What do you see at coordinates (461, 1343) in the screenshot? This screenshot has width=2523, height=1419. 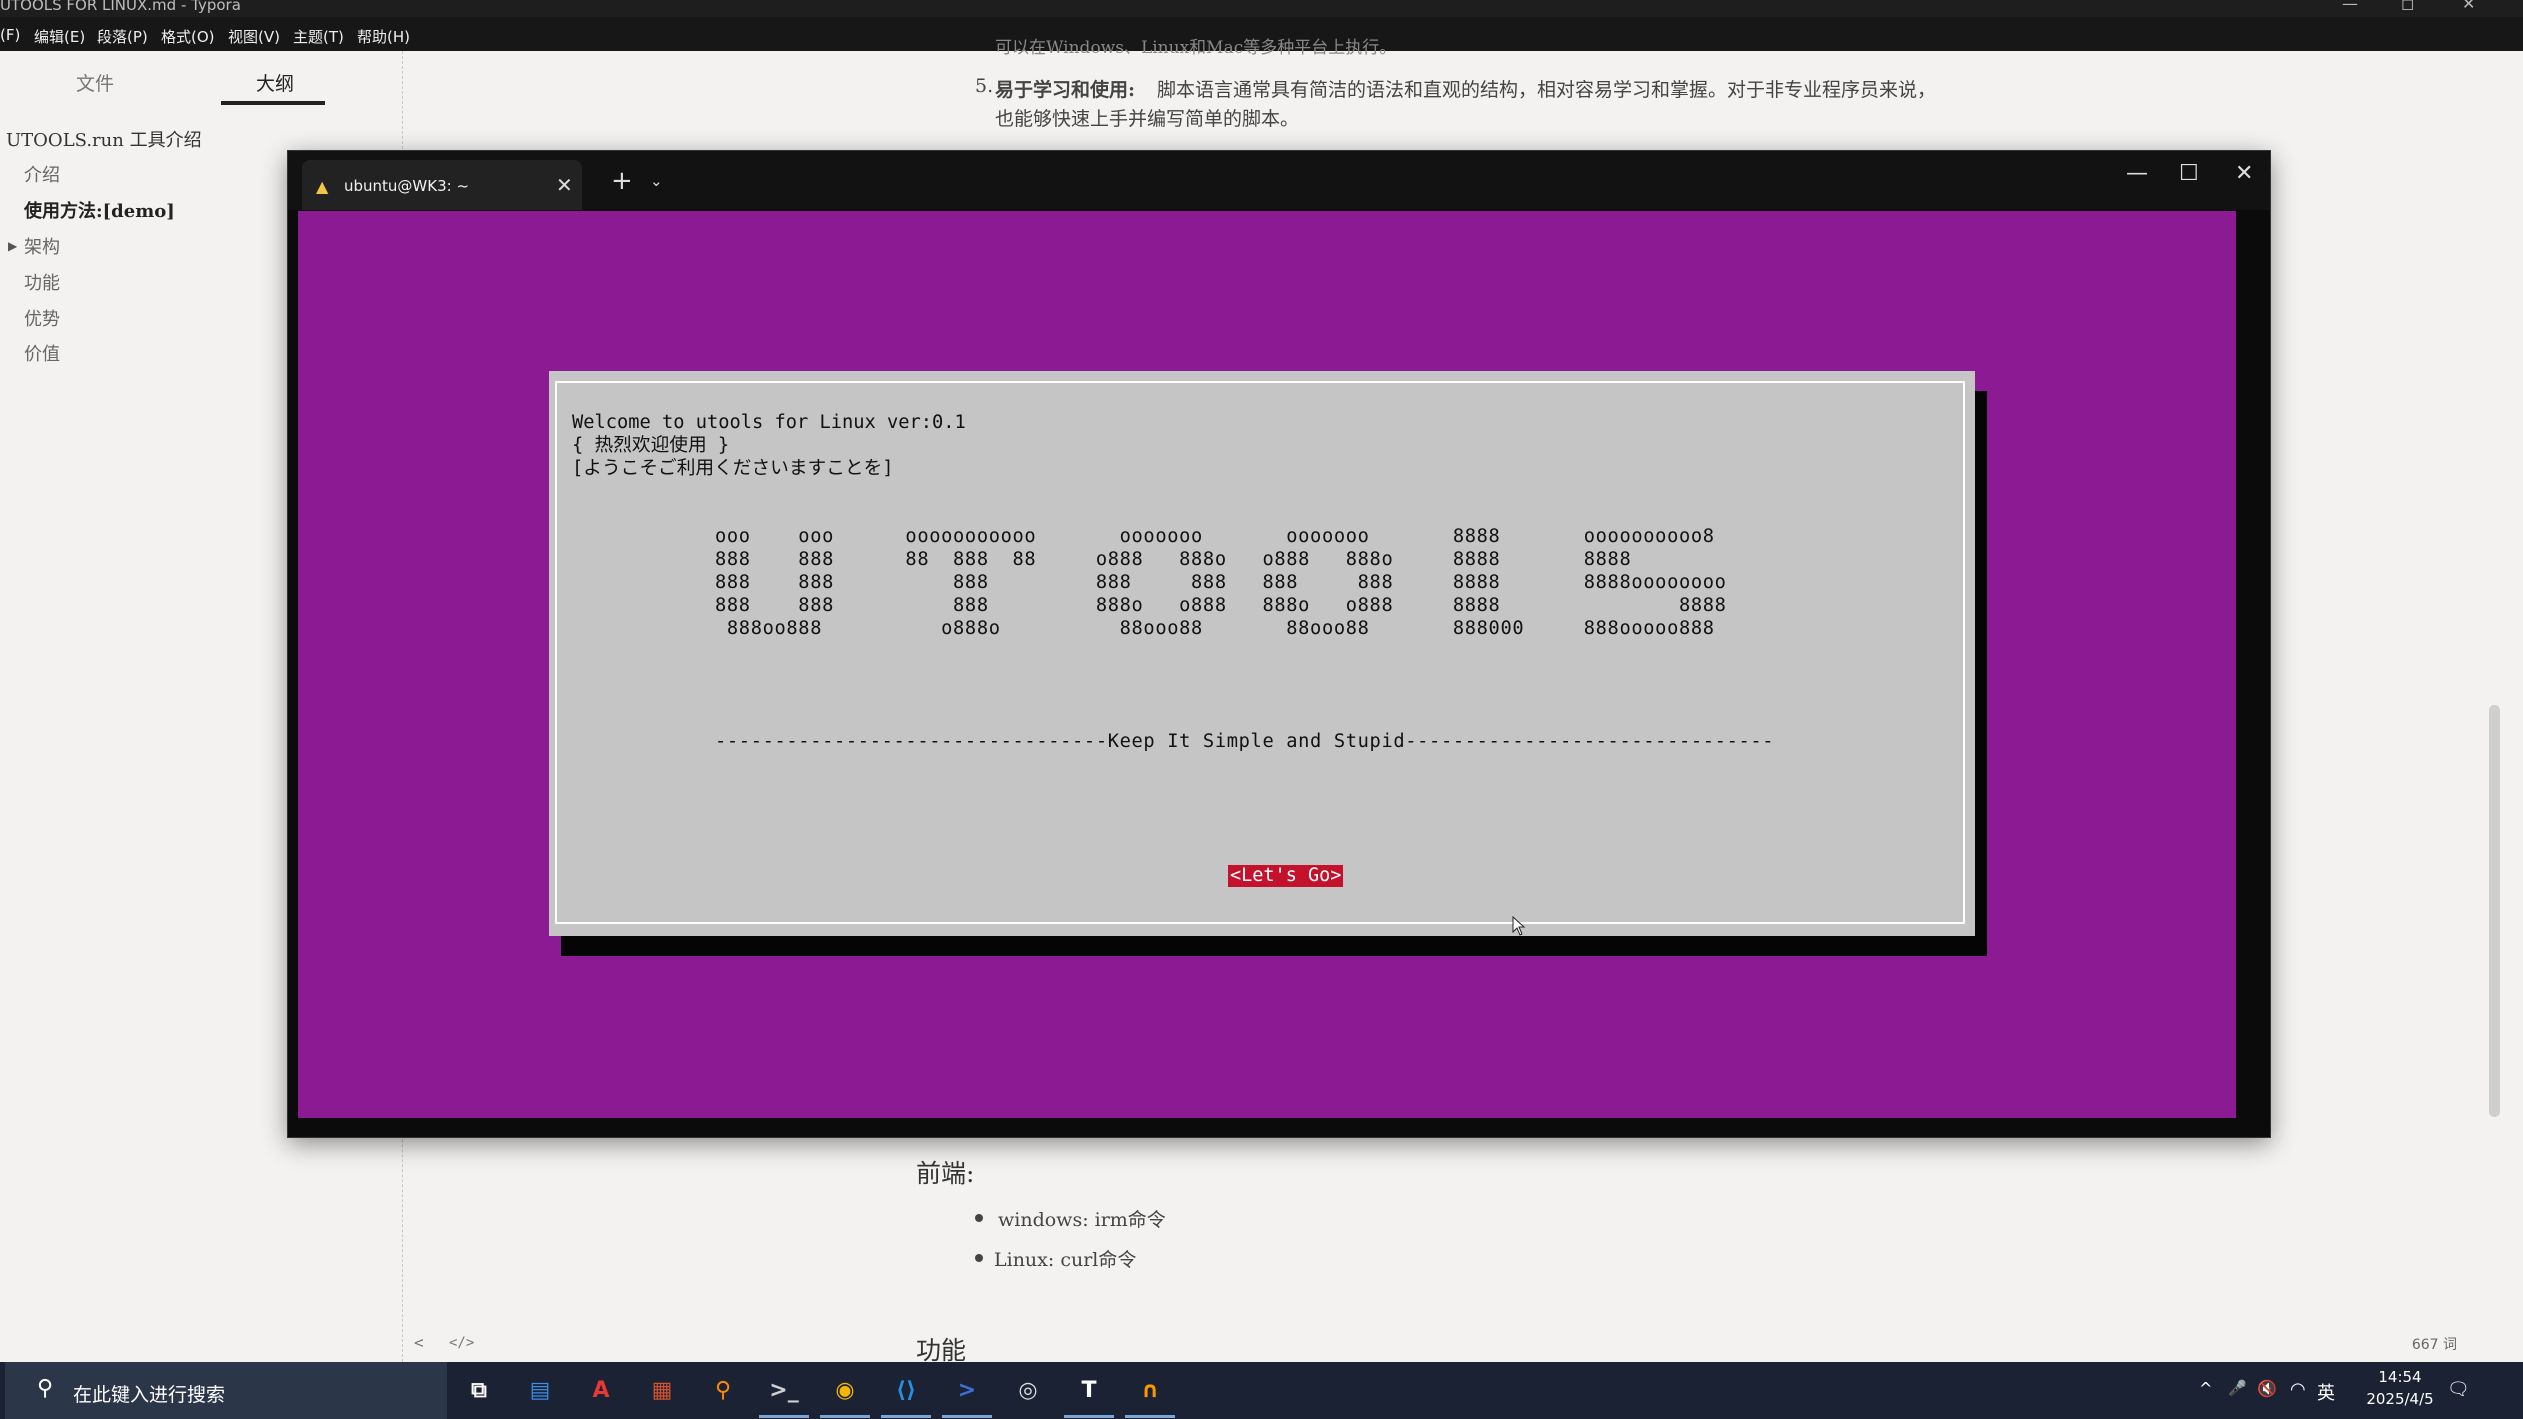 I see `source-code-icon: </>` at bounding box center [461, 1343].